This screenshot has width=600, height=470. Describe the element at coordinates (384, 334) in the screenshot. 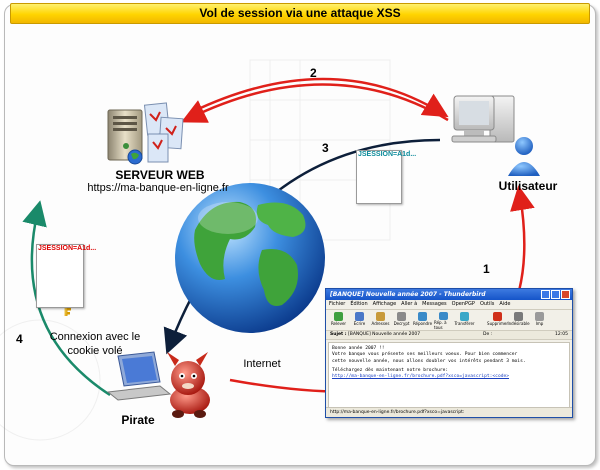

I see `email-subject: [BANQUE] Nouvelle année 2007` at that location.